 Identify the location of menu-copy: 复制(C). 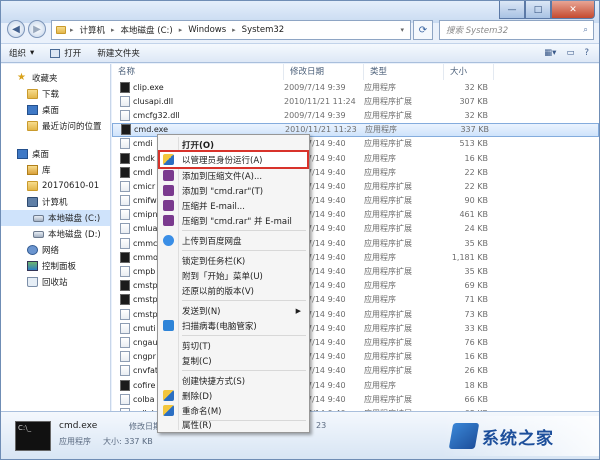
(233, 360).